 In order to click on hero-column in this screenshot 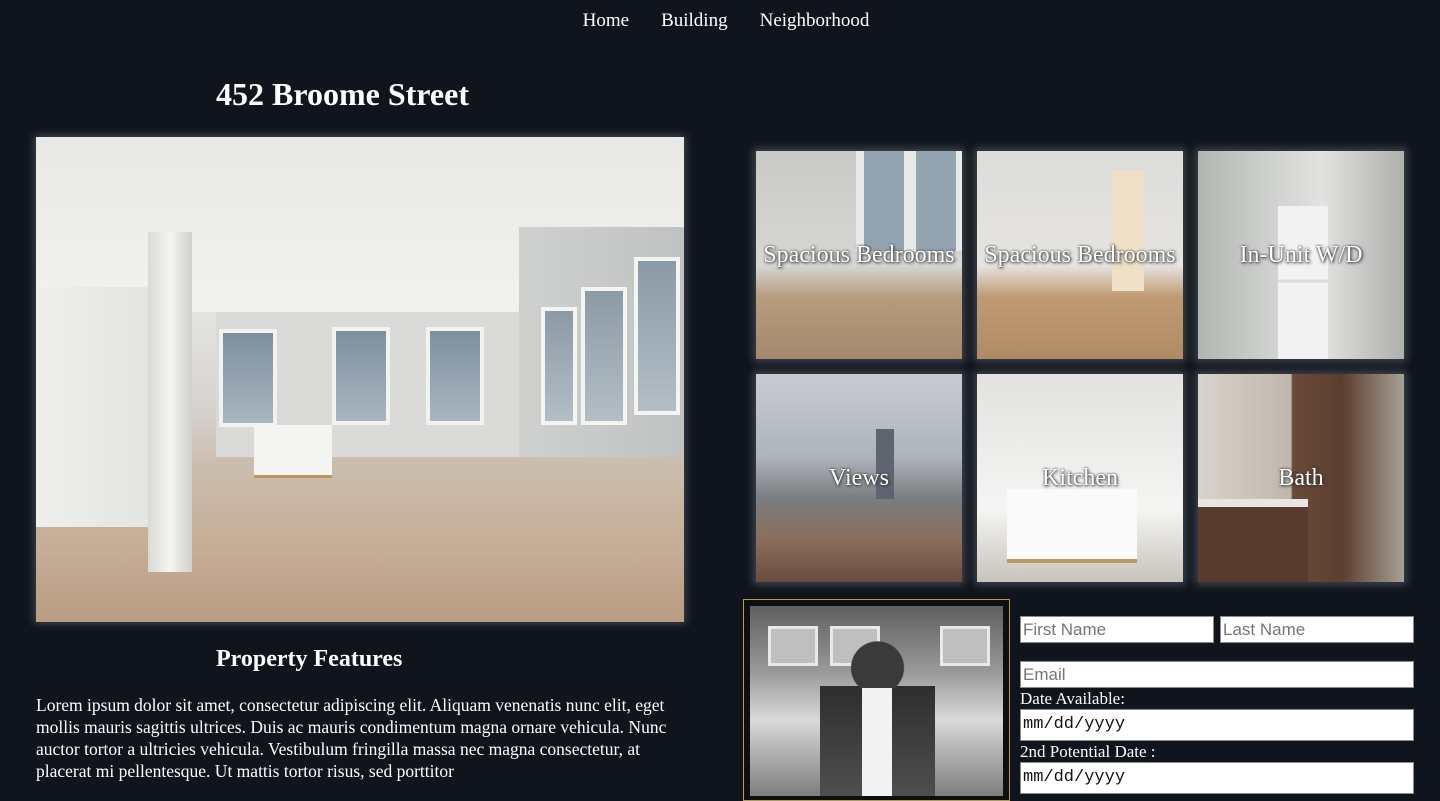, I will do `click(170, 402)`.